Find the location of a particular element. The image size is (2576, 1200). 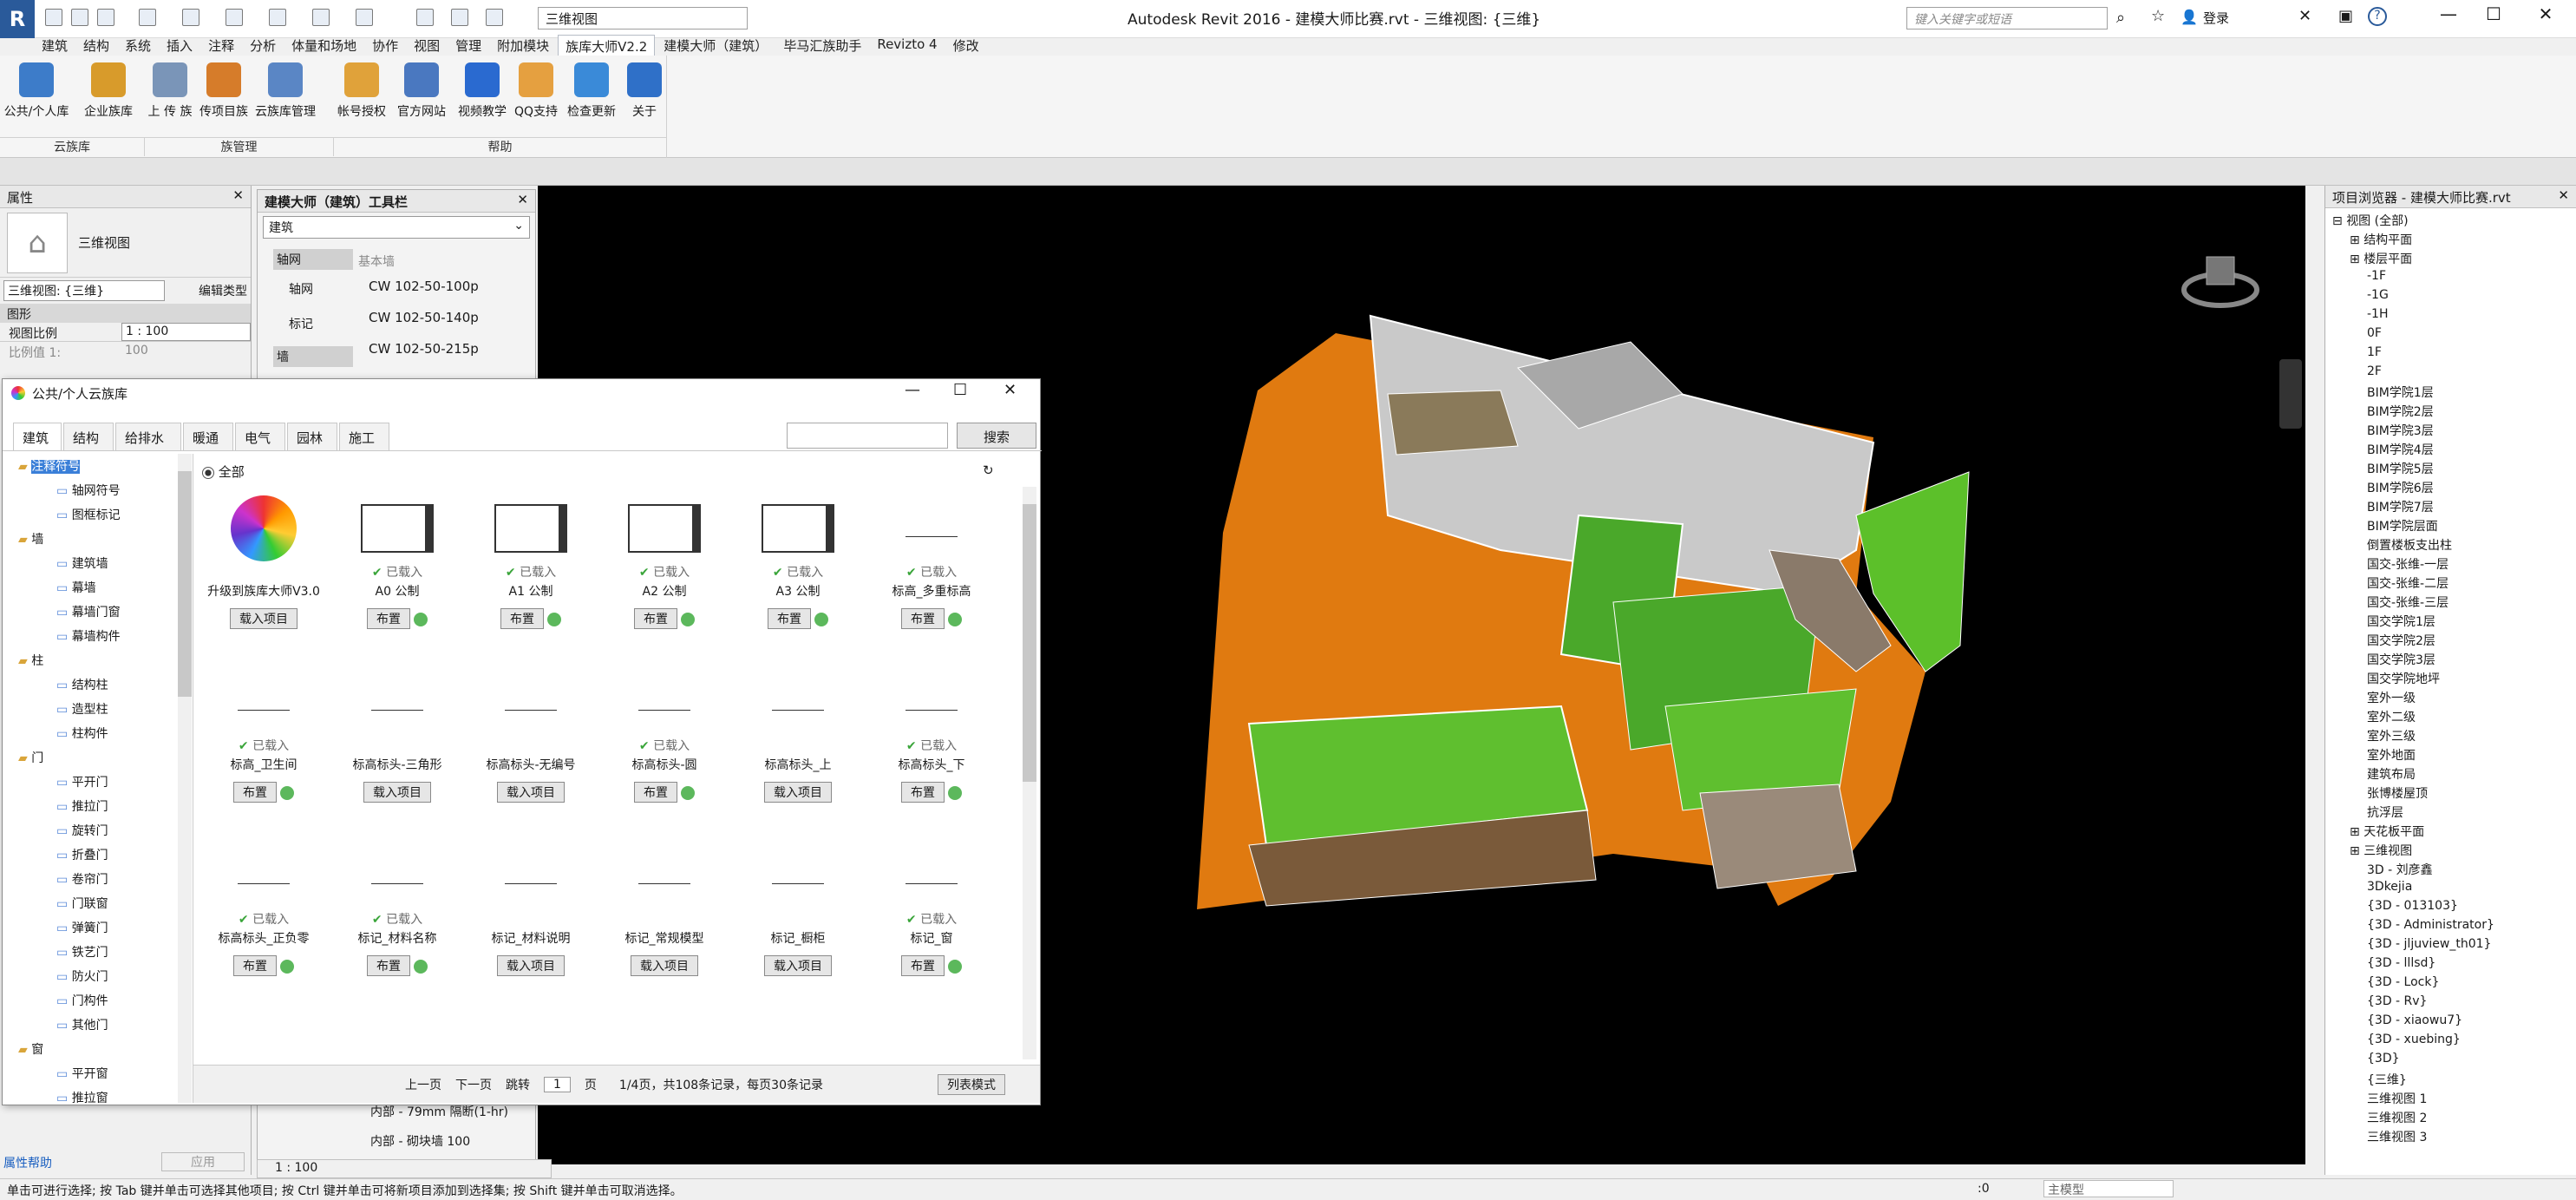

ribbon-tab: 体量和场地 is located at coordinates (323, 46).